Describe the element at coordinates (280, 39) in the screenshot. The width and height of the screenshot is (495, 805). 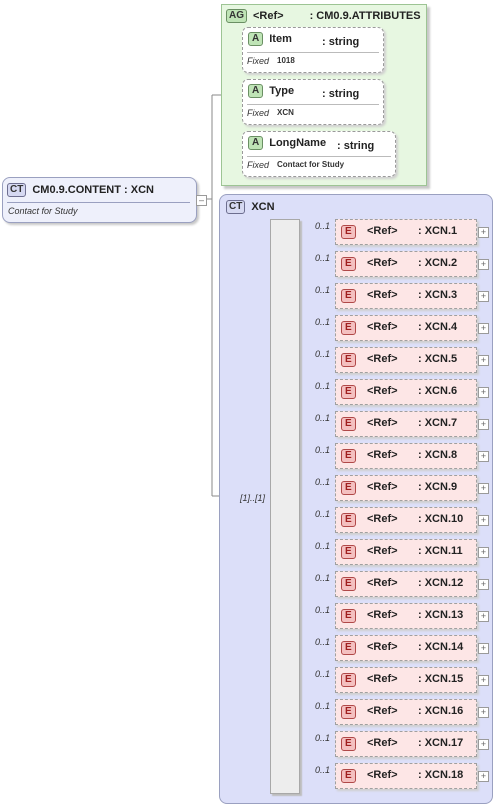
I see `attribute-name: Item` at that location.